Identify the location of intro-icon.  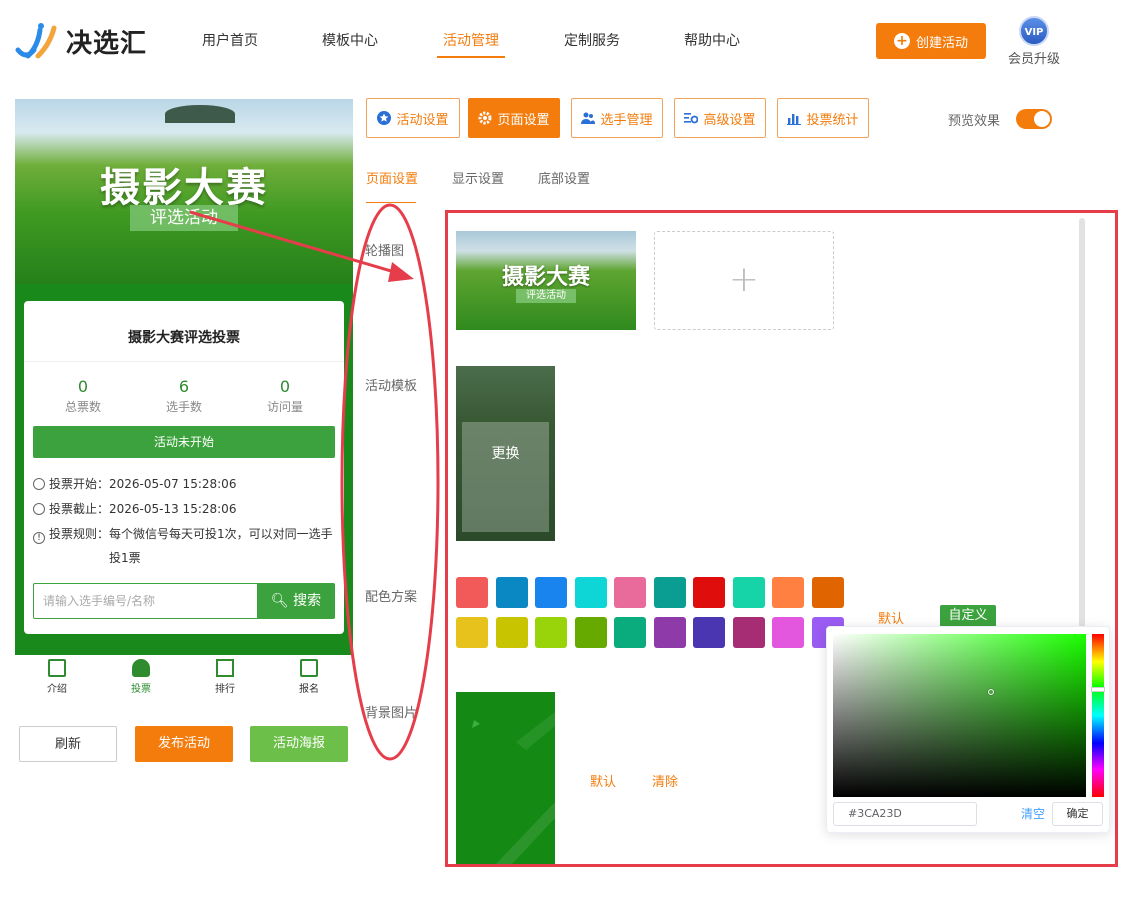
(57, 668).